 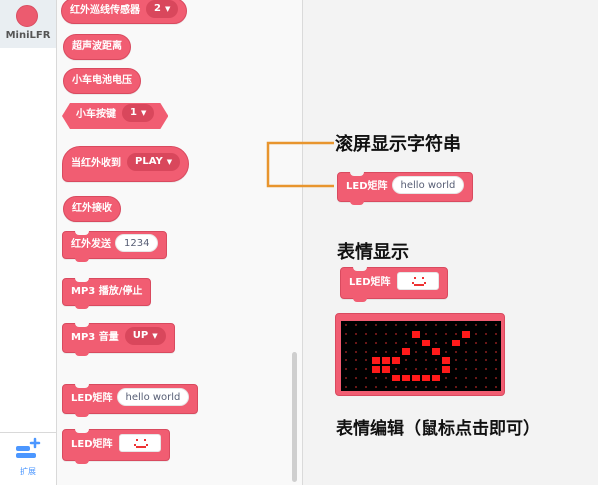 What do you see at coordinates (124, 12) in the screenshot?
I see `ir-line-sensor-block: 红外巡线传感器 2 ▼` at bounding box center [124, 12].